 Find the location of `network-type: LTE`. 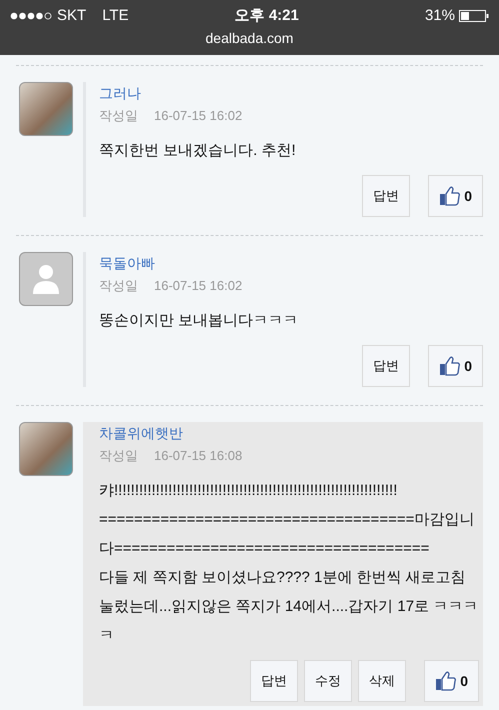

network-type: LTE is located at coordinates (115, 16).